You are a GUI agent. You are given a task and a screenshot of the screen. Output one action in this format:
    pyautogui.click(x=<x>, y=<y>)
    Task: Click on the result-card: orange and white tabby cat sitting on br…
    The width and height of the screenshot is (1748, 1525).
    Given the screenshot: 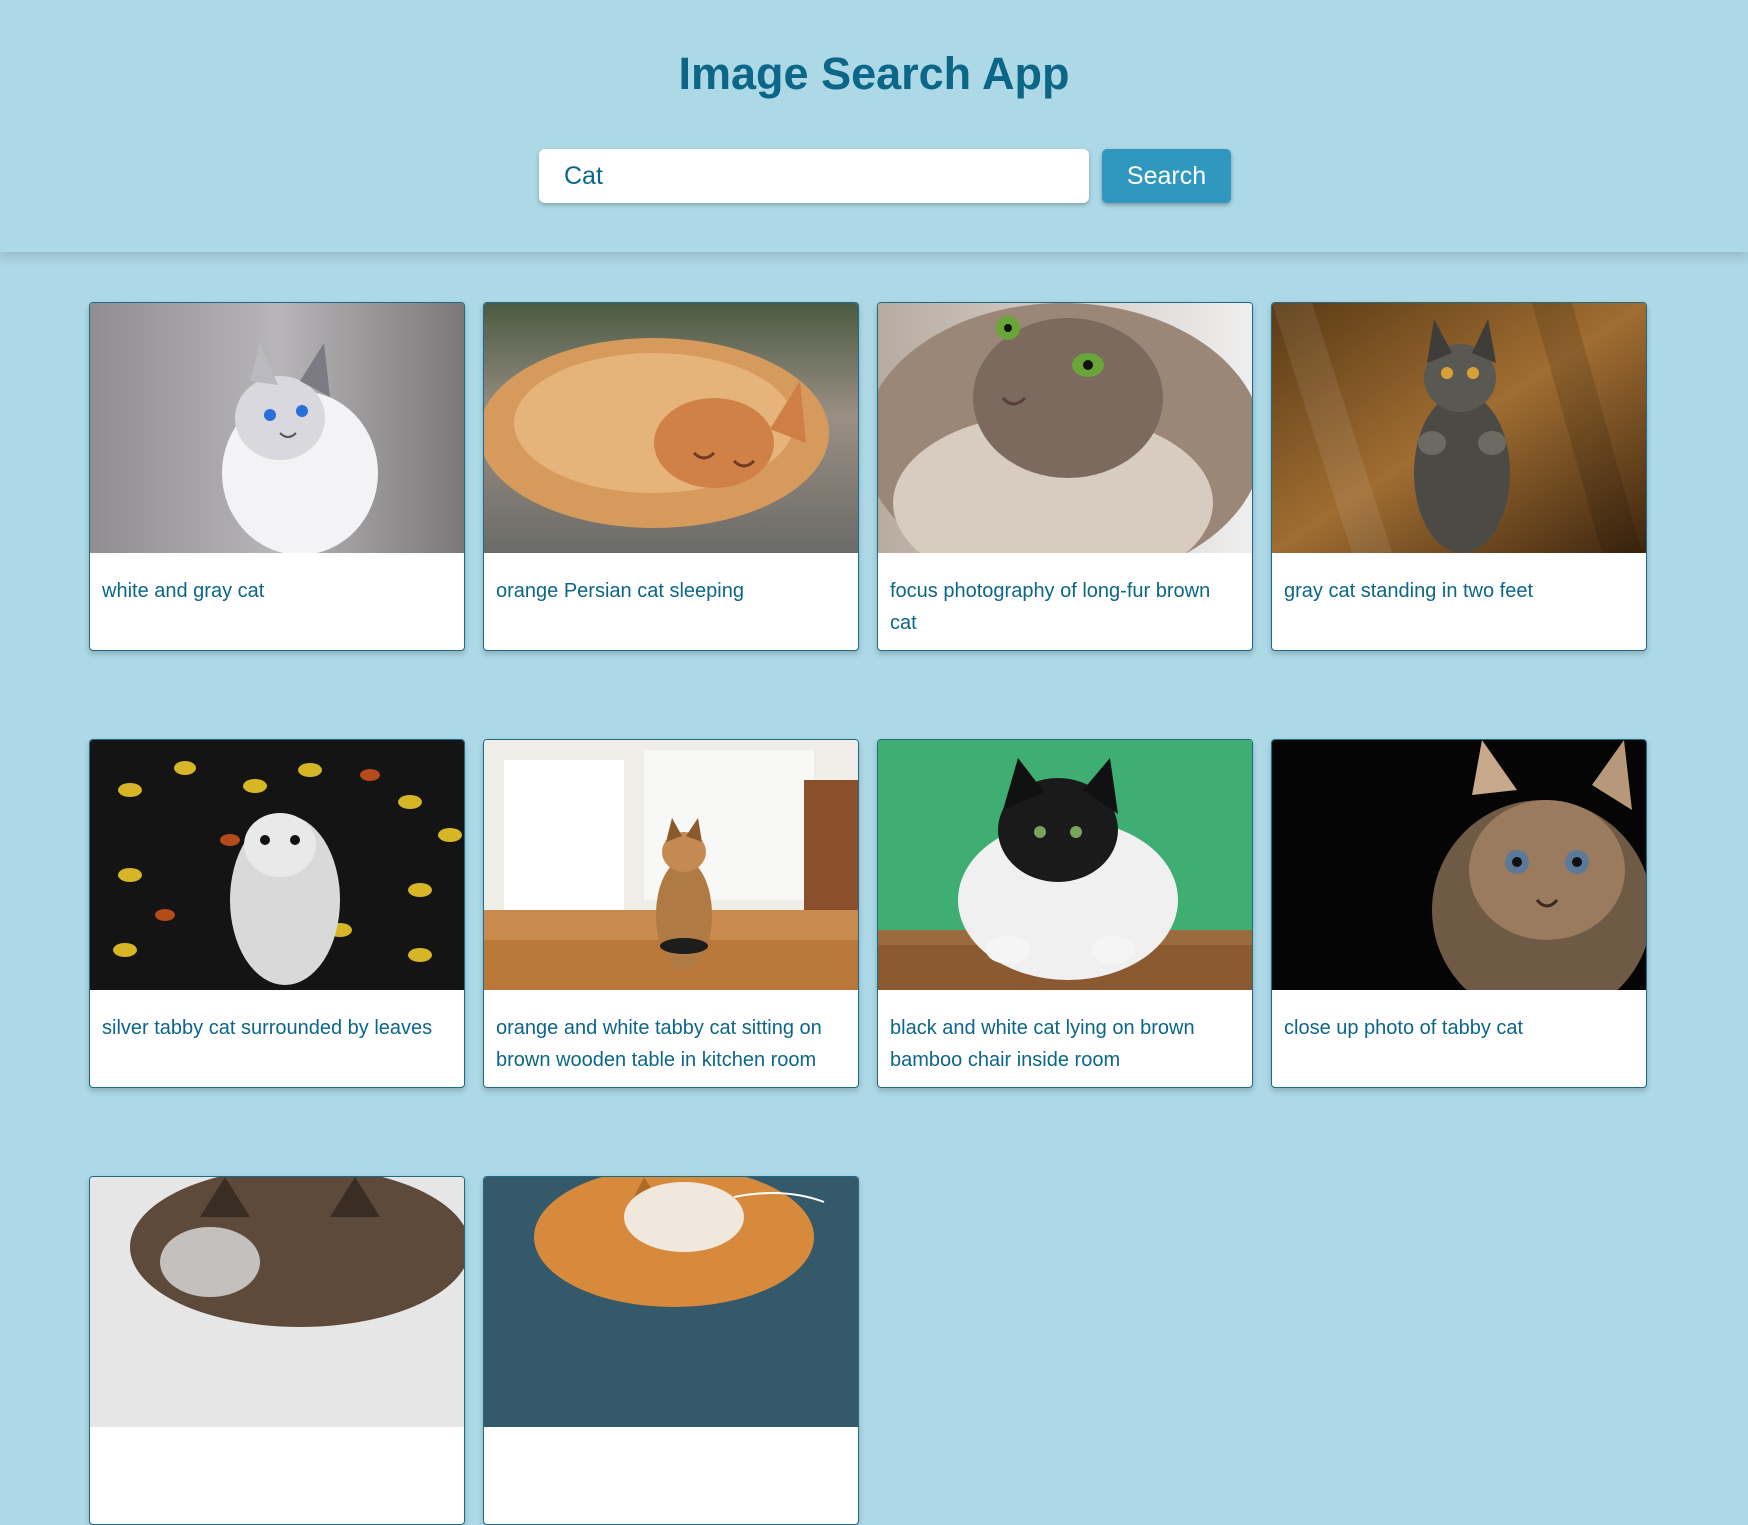 What is the action you would take?
    pyautogui.click(x=671, y=913)
    